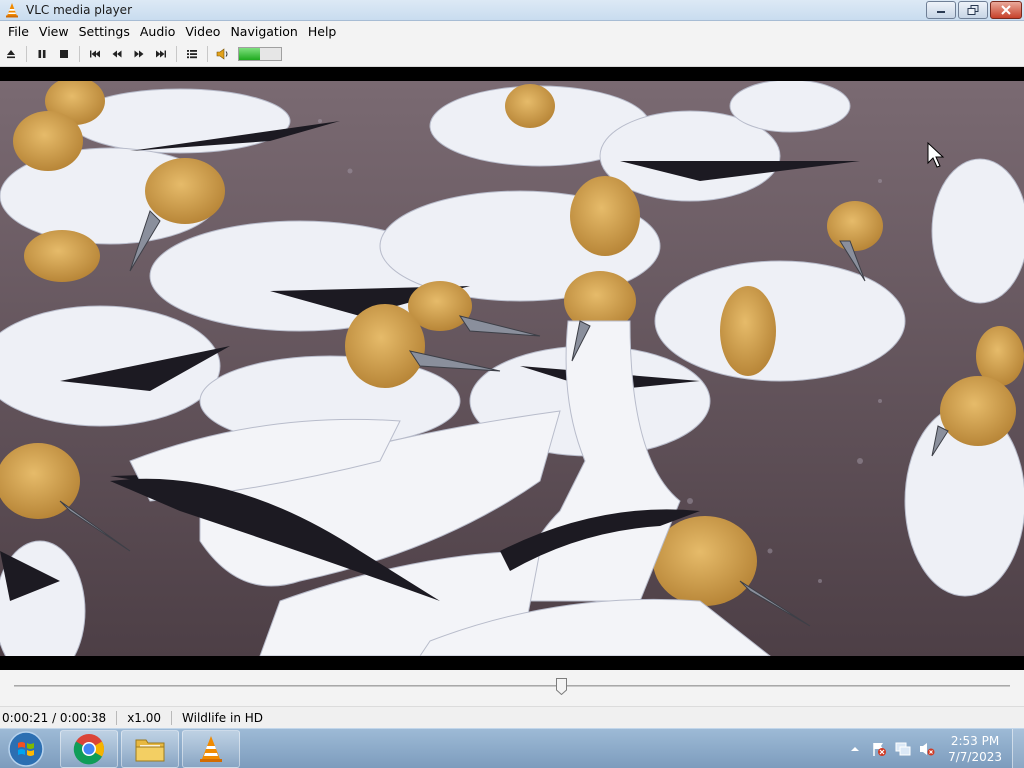 The width and height of the screenshot is (1024, 768). I want to click on network-button, so click(903, 749).